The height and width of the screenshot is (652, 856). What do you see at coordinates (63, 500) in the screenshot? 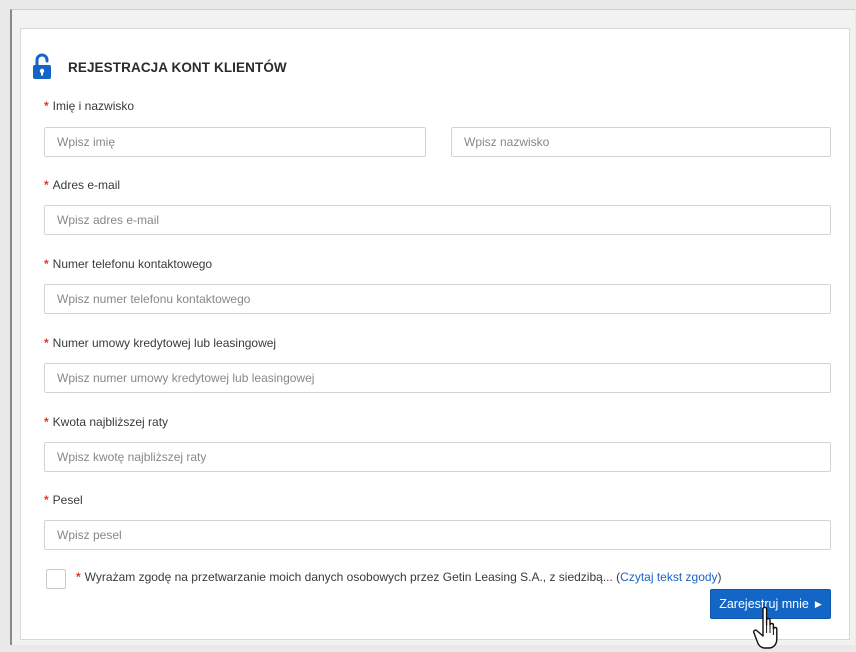
I see `pesel-label: * Pesel` at bounding box center [63, 500].